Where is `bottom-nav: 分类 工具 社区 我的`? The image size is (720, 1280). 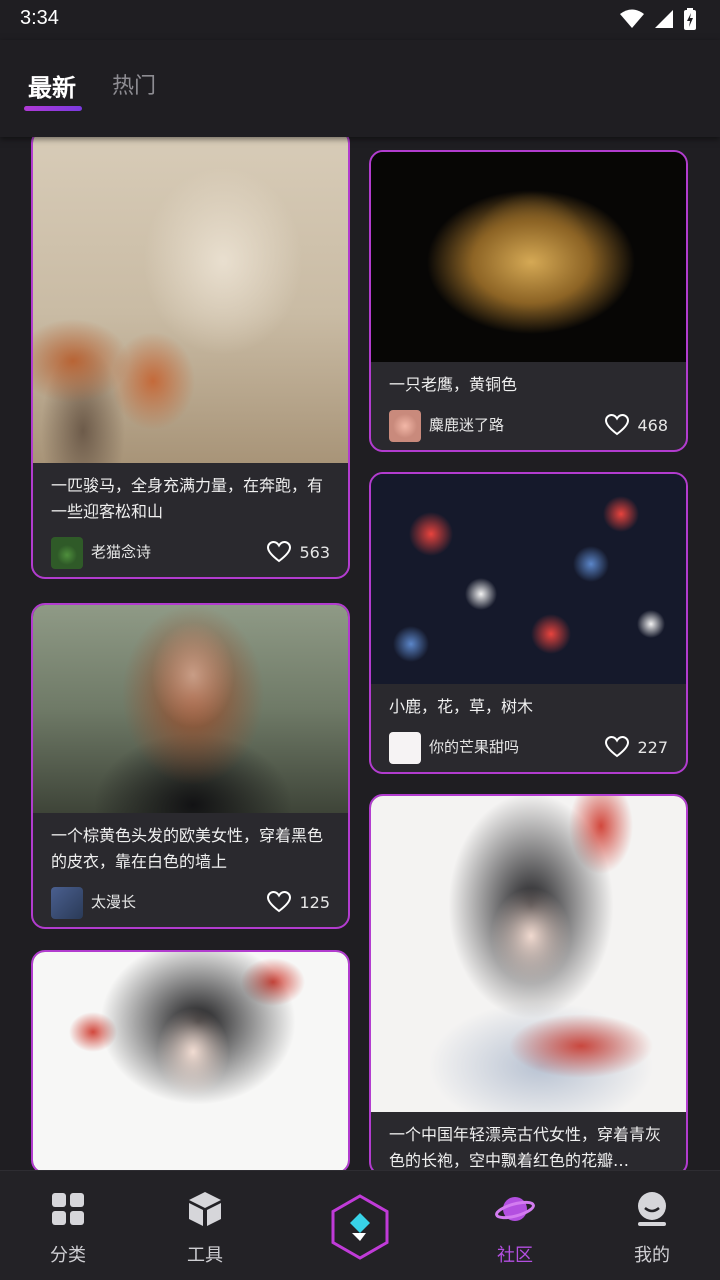 bottom-nav: 分类 工具 社区 我的 is located at coordinates (360, 1225).